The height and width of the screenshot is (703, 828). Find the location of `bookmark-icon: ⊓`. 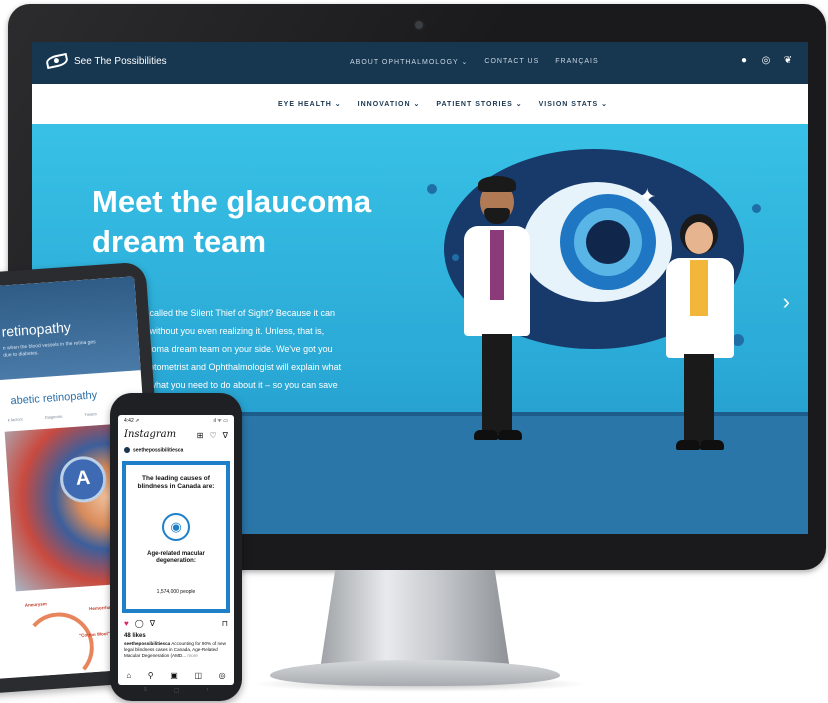

bookmark-icon: ⊓ is located at coordinates (225, 623).